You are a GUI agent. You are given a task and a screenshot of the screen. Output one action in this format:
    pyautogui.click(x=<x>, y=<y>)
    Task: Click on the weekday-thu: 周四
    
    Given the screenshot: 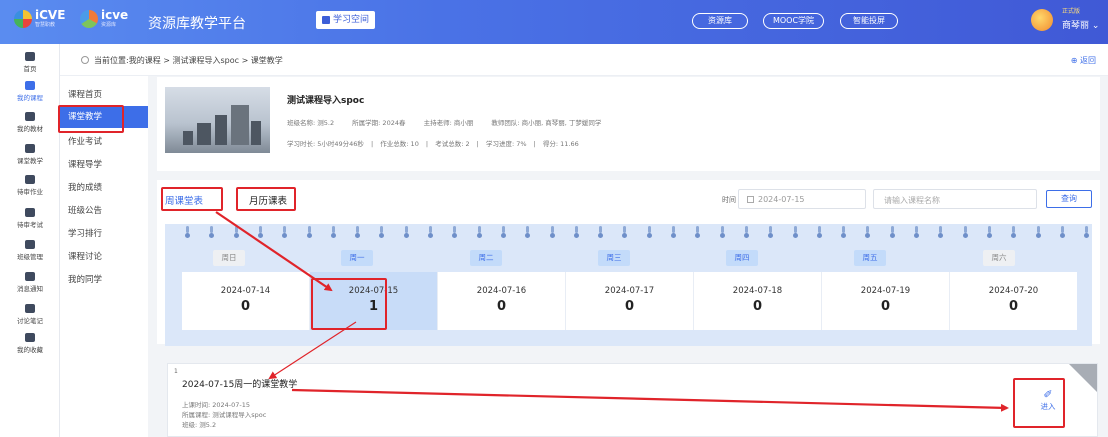 What is the action you would take?
    pyautogui.click(x=742, y=258)
    